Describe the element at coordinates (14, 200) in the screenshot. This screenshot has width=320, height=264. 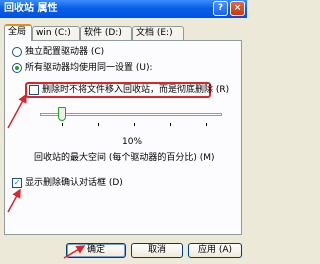
I see `arrow-to-confirm` at that location.